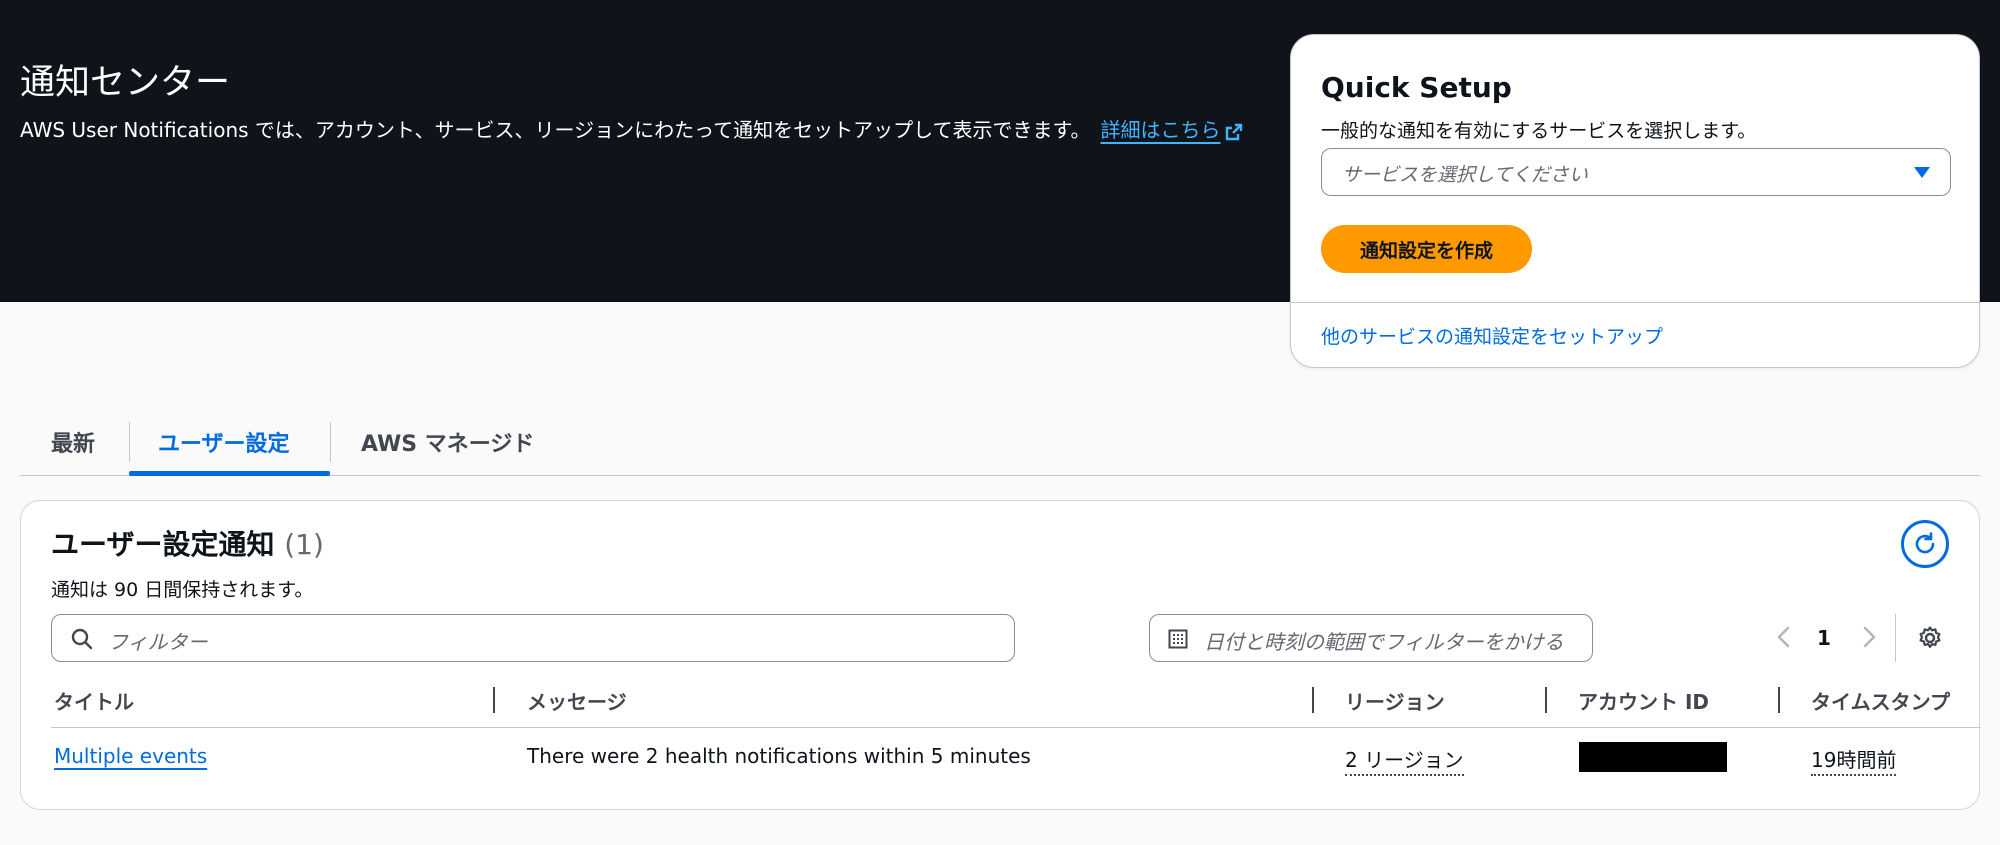 This screenshot has height=845, width=2000. What do you see at coordinates (447, 442) in the screenshot?
I see `tab-aws-managed: AWS マネージド` at bounding box center [447, 442].